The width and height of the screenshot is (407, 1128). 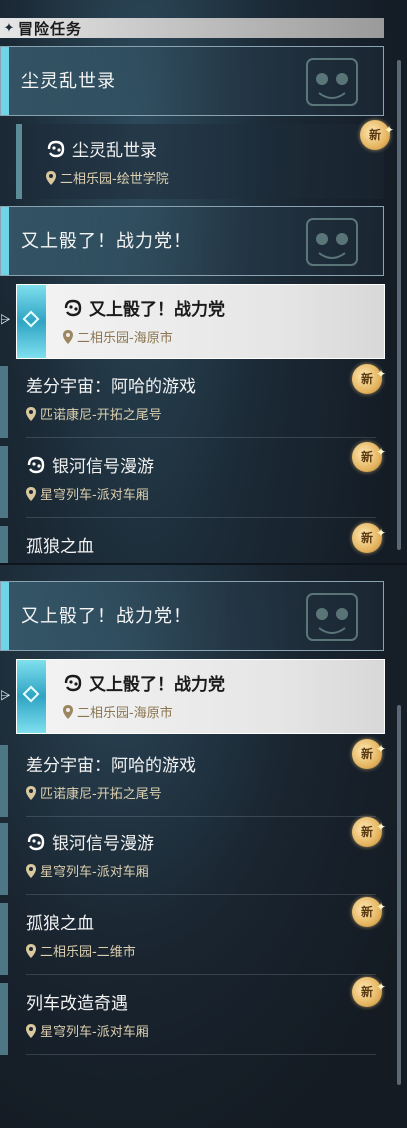 What do you see at coordinates (192, 544) in the screenshot?
I see `quest-item-gulang: 孤狼之血` at bounding box center [192, 544].